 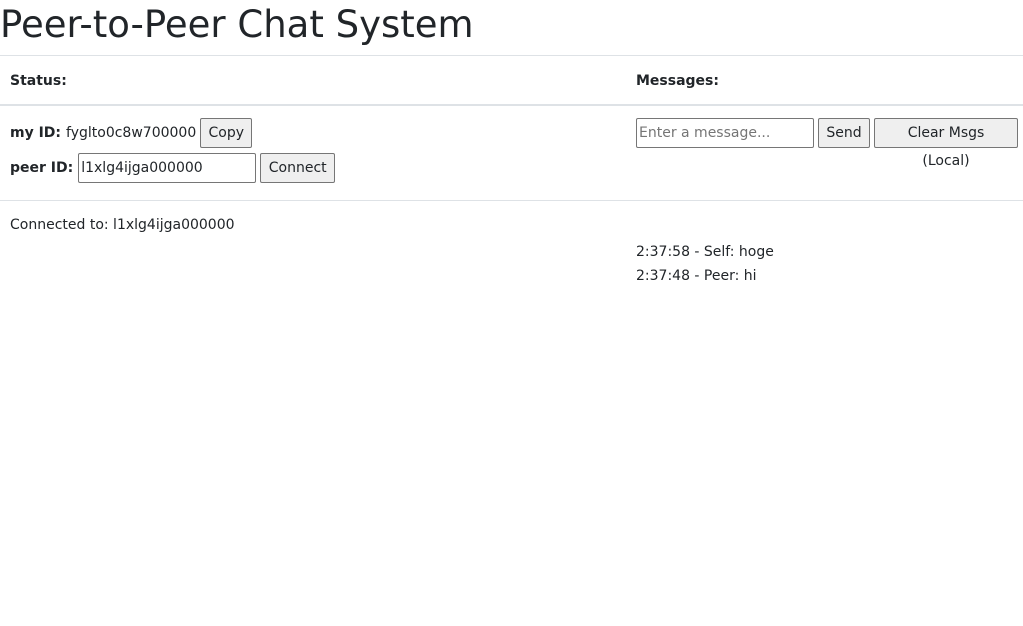 What do you see at coordinates (122, 225) in the screenshot?
I see `connection-status: Connected to: l1xlg4ijga000000` at bounding box center [122, 225].